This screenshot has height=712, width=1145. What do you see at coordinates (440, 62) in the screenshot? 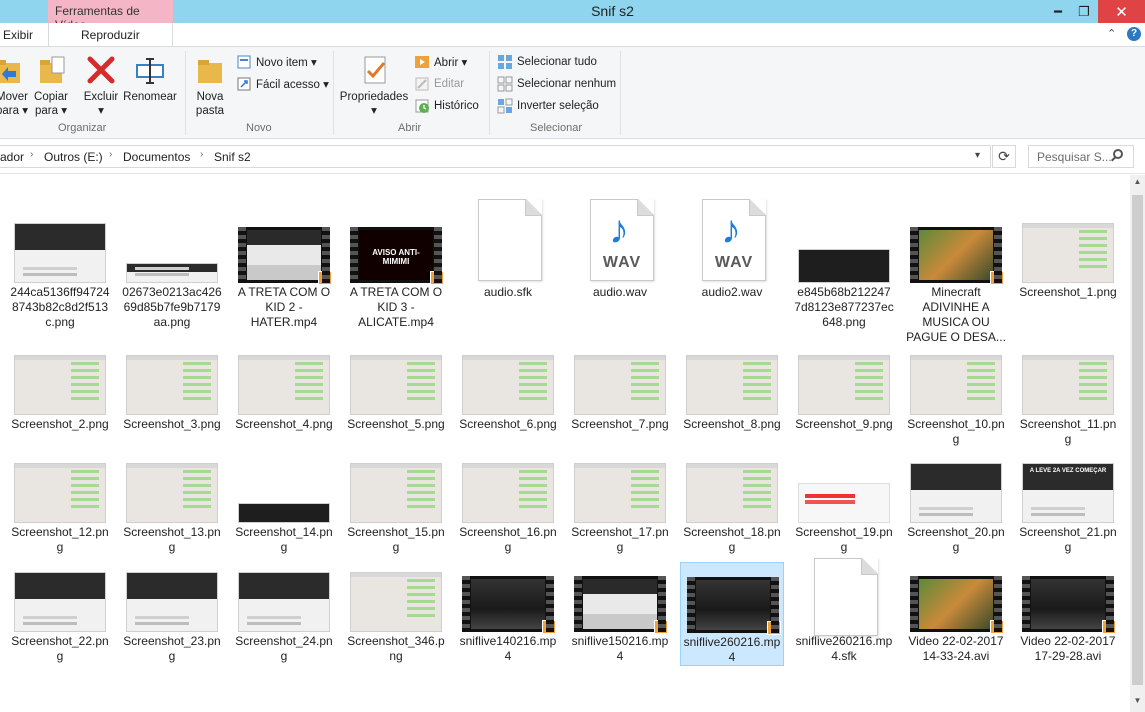
I see `open-button: Abrir ▾` at bounding box center [440, 62].